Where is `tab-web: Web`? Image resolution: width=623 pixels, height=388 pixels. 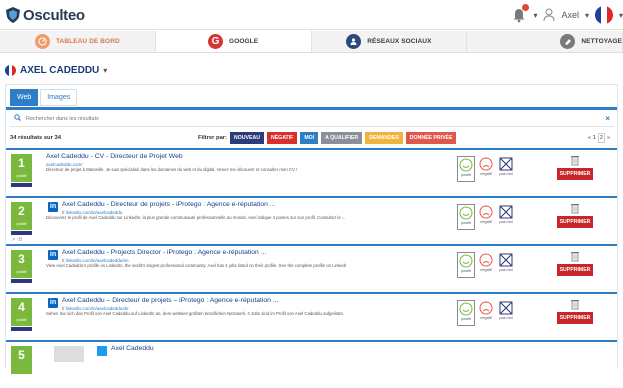
tab-web: Web is located at coordinates (24, 97).